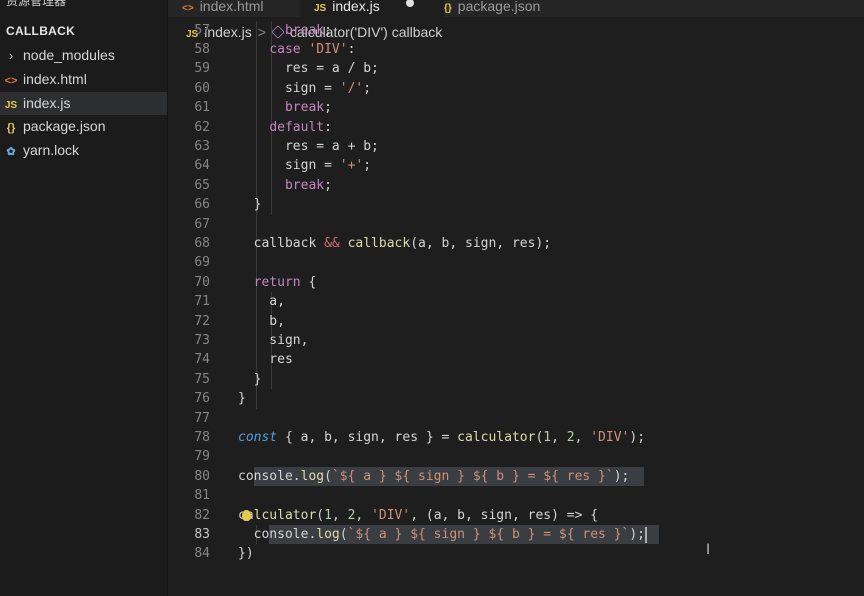 Image resolution: width=864 pixels, height=596 pixels. I want to click on line-number: 69, so click(202, 263).